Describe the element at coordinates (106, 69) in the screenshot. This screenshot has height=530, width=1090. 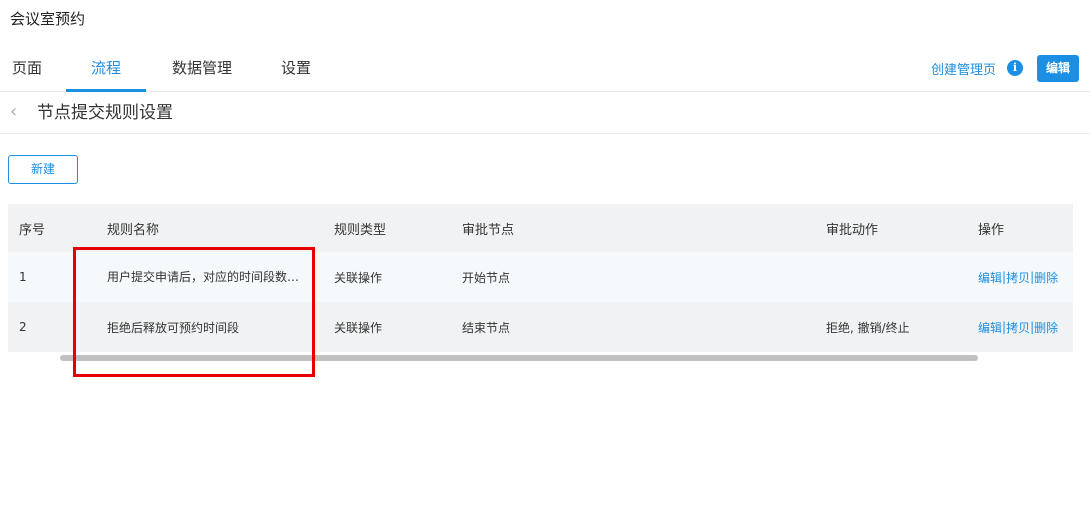
I see `tab-workflow: 流程` at that location.